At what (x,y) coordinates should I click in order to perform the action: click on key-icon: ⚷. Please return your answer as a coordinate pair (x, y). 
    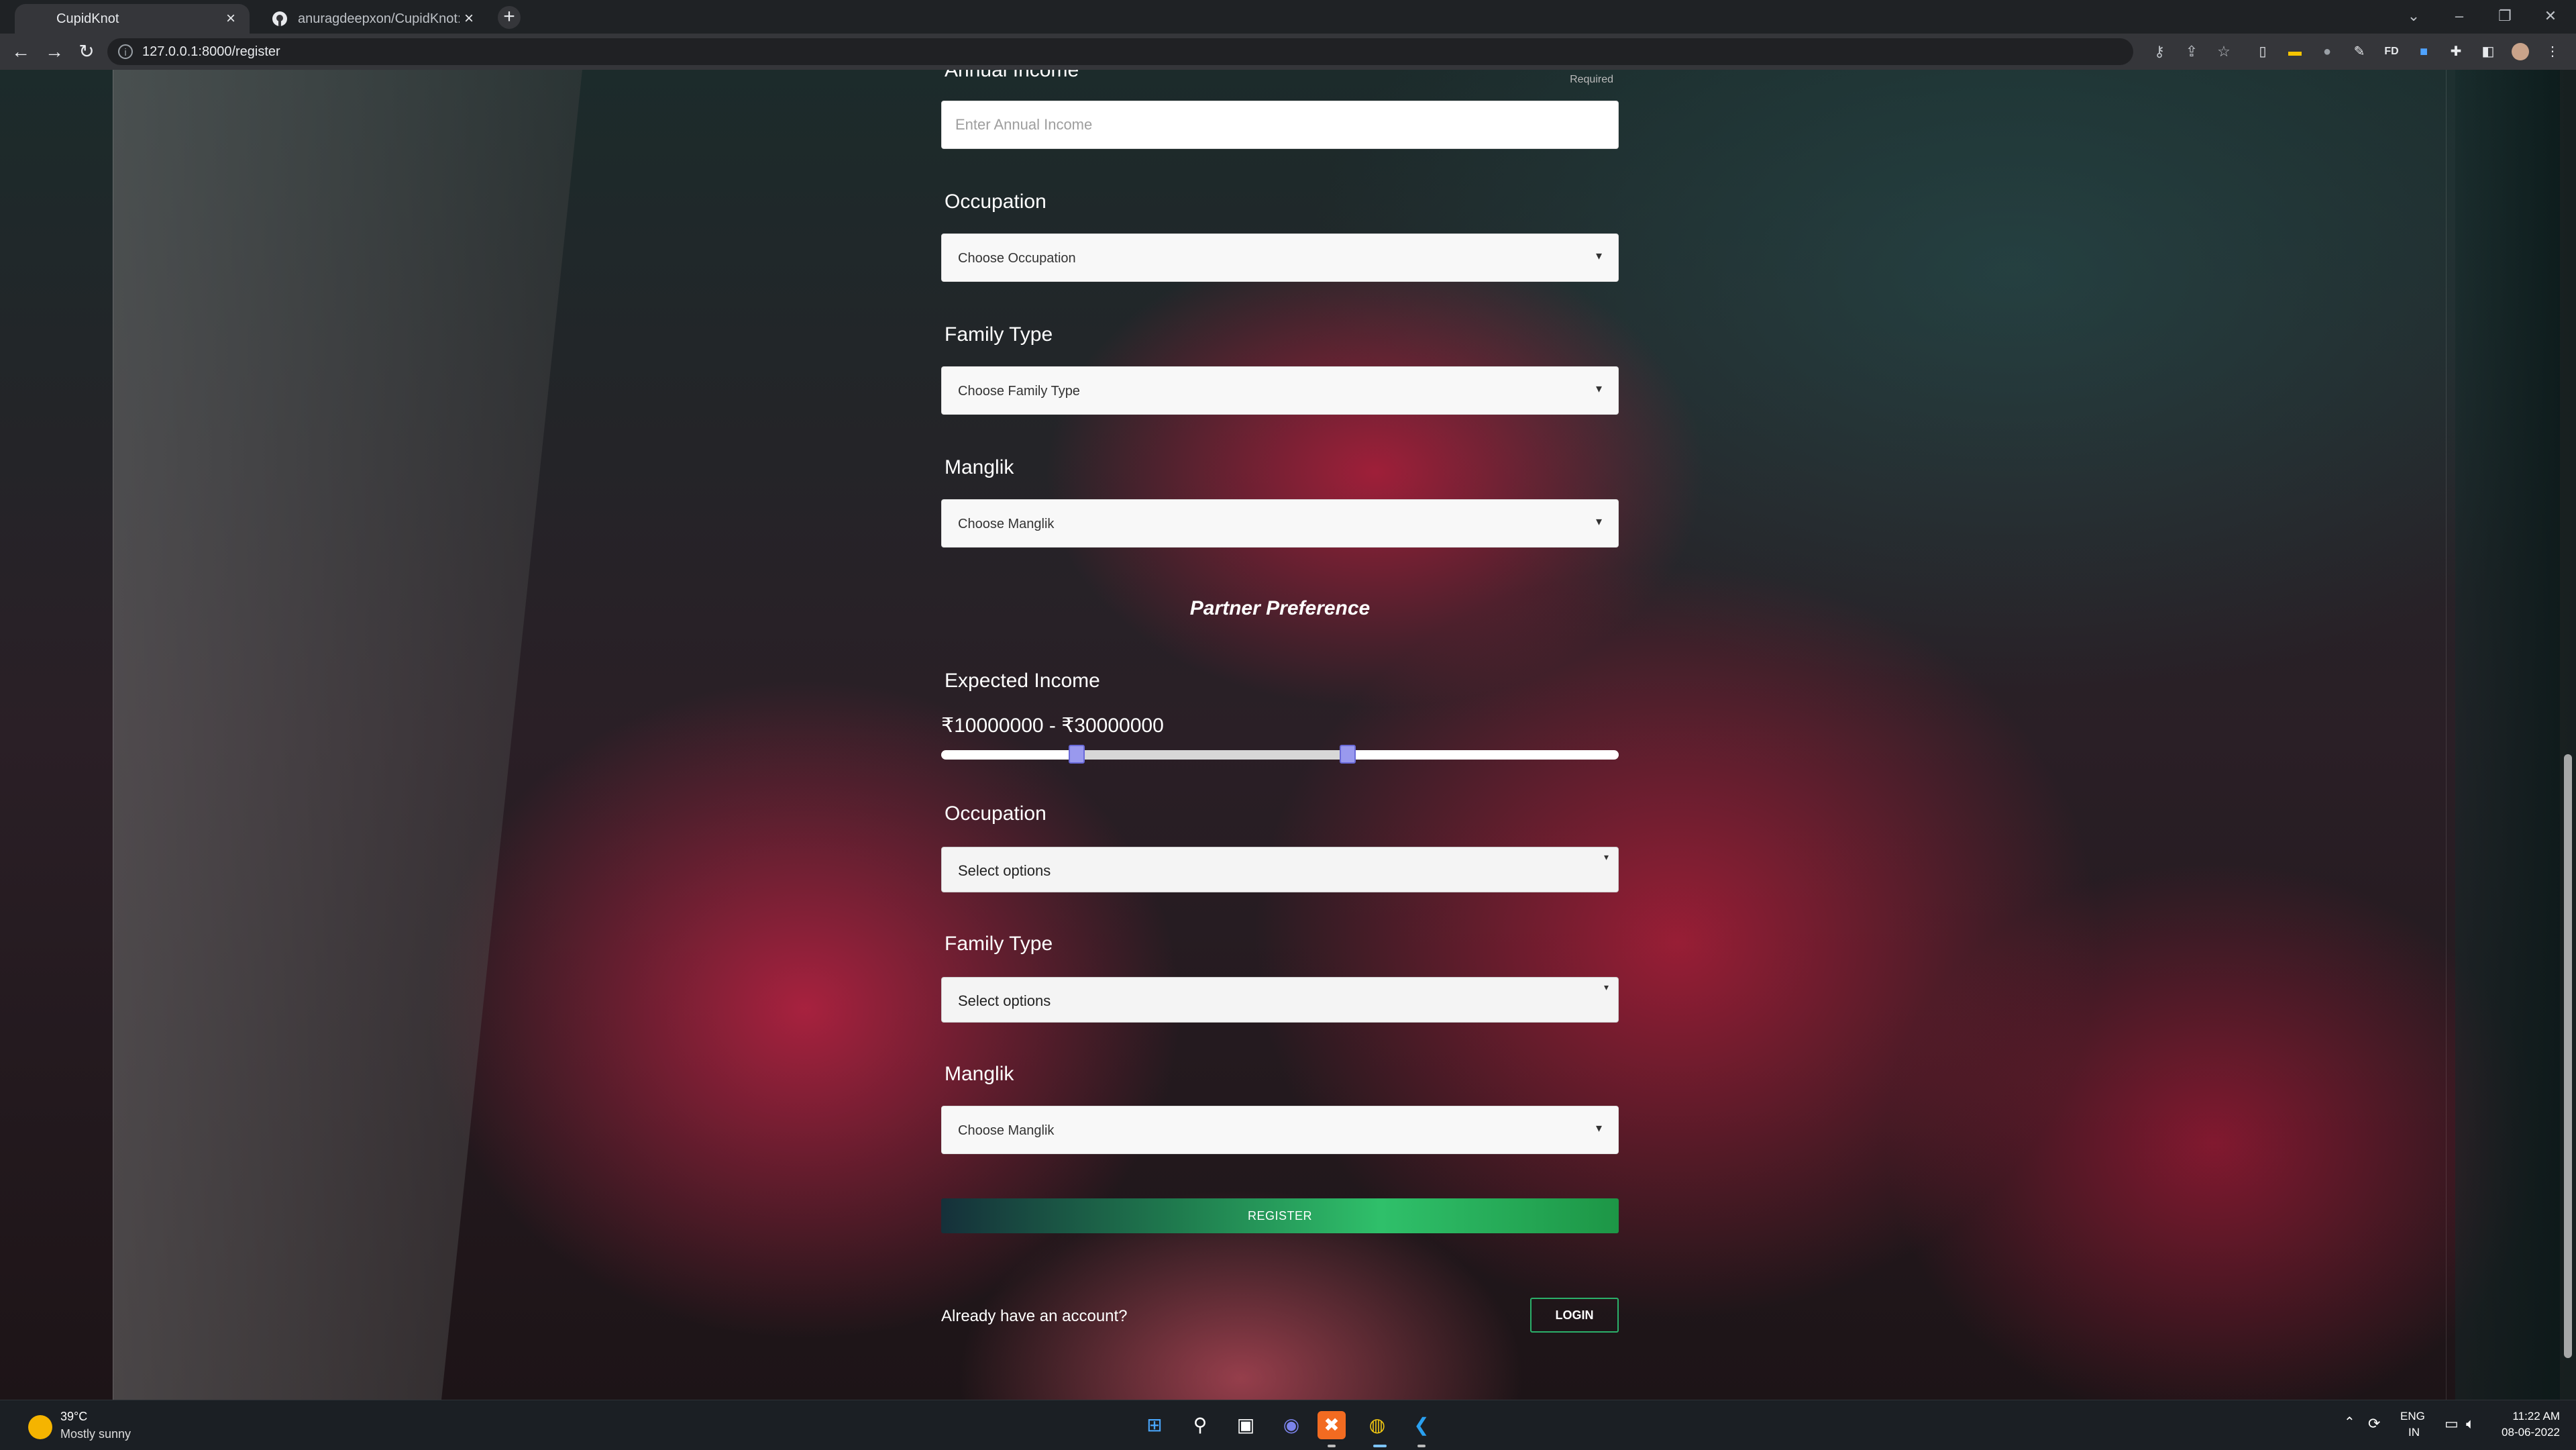
    Looking at the image, I should click on (2159, 51).